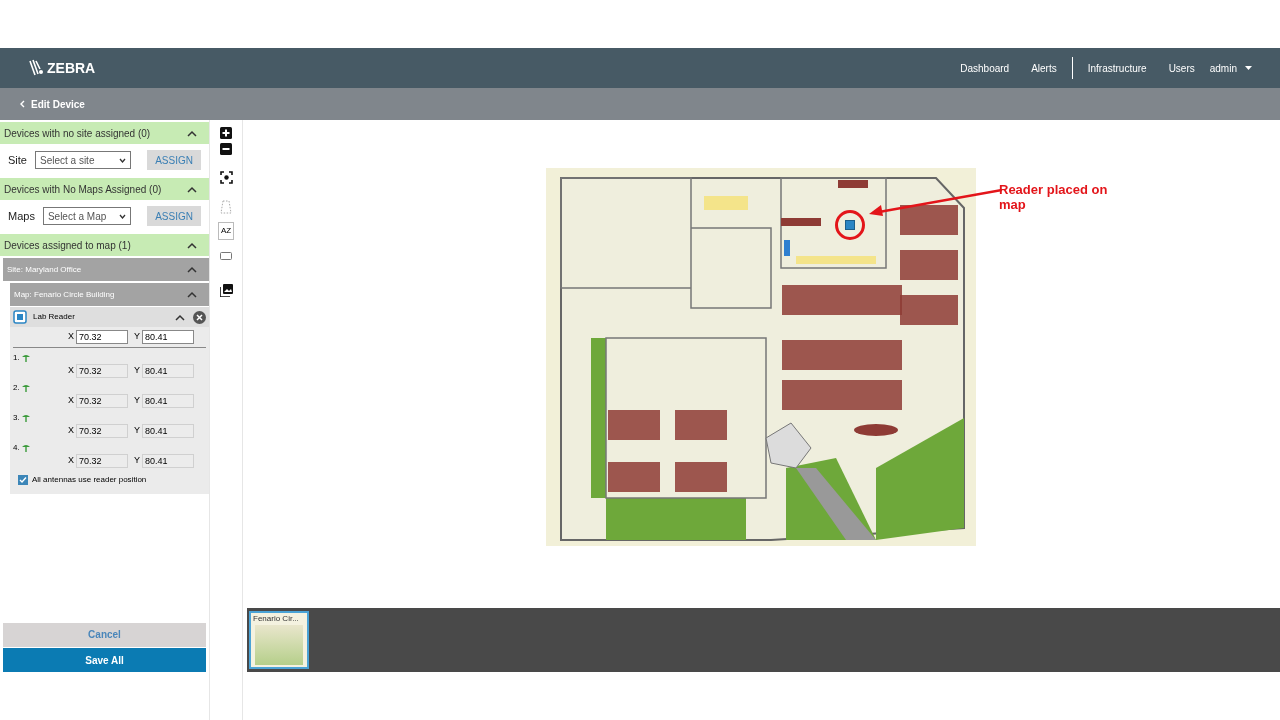  I want to click on sort-button: AZ, so click(226, 231).